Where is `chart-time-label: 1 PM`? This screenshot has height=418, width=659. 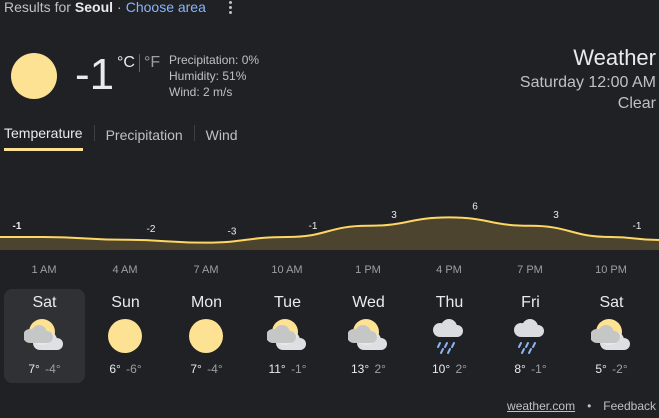 chart-time-label: 1 PM is located at coordinates (368, 270).